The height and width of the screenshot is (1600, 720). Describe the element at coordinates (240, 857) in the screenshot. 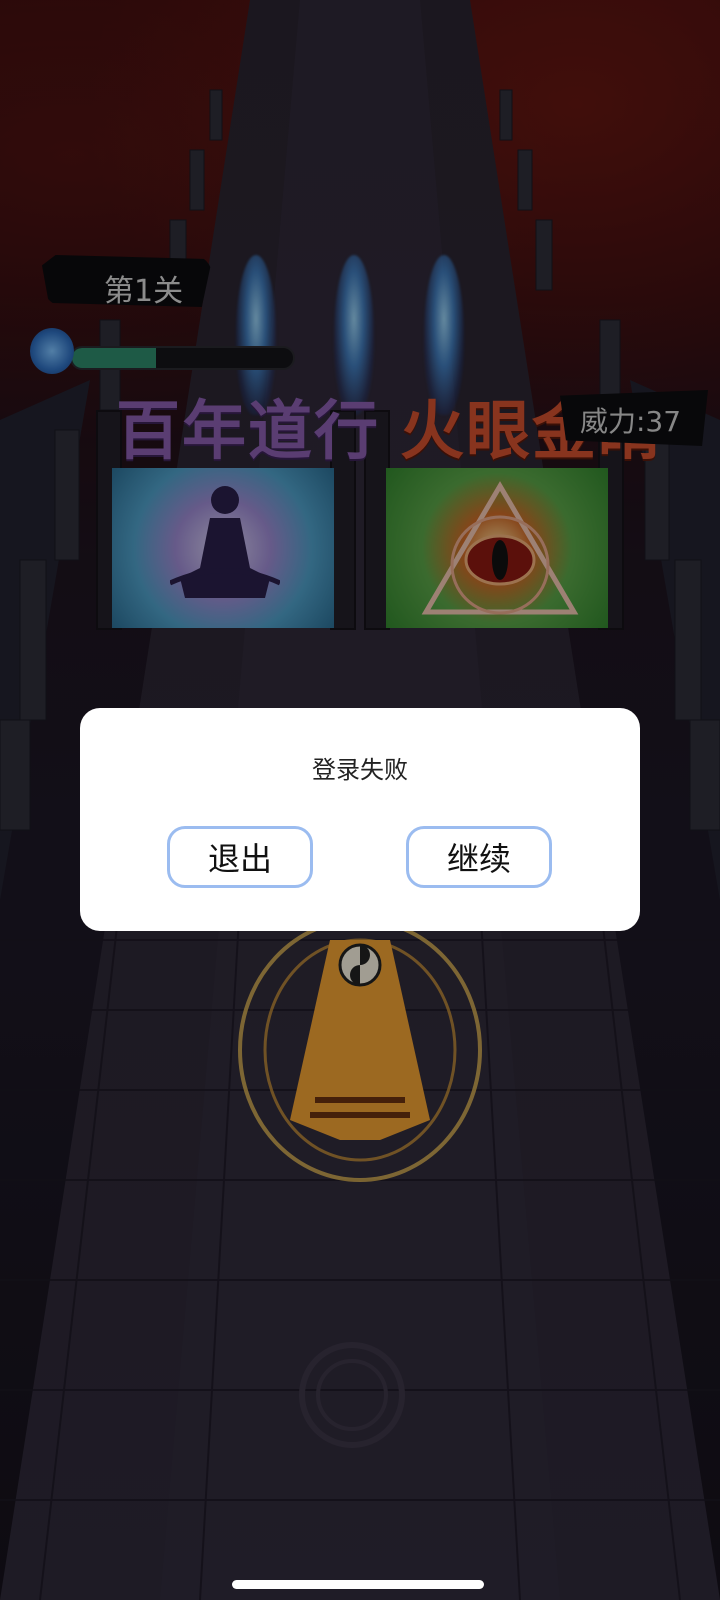

I see `exit-button: 退出` at that location.